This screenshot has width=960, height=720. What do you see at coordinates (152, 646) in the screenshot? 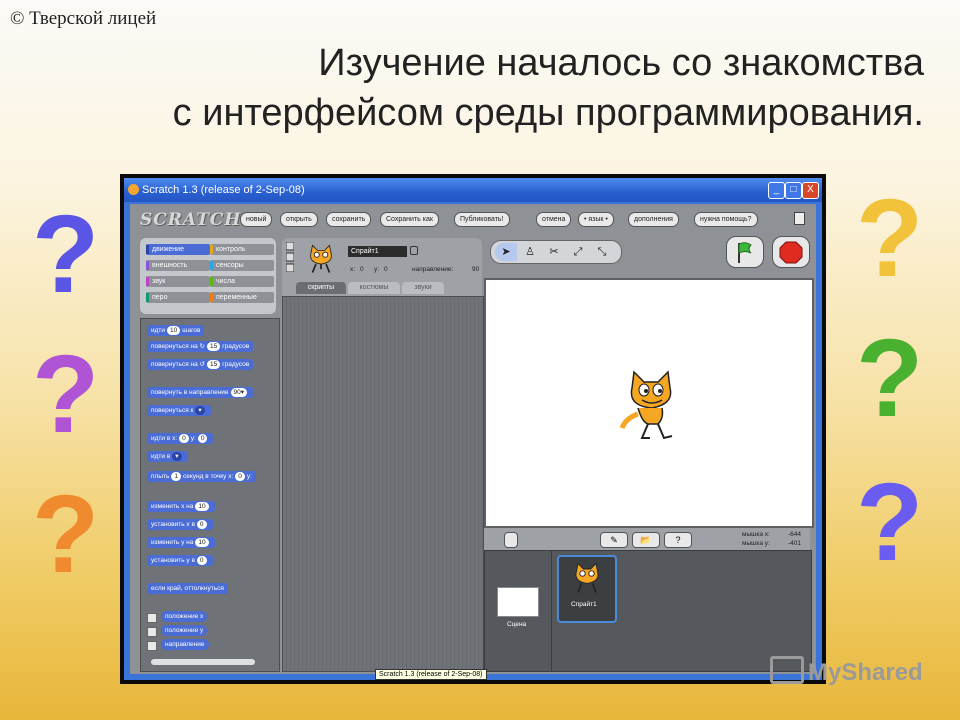
I see `reporter-checkbox-direction` at bounding box center [152, 646].